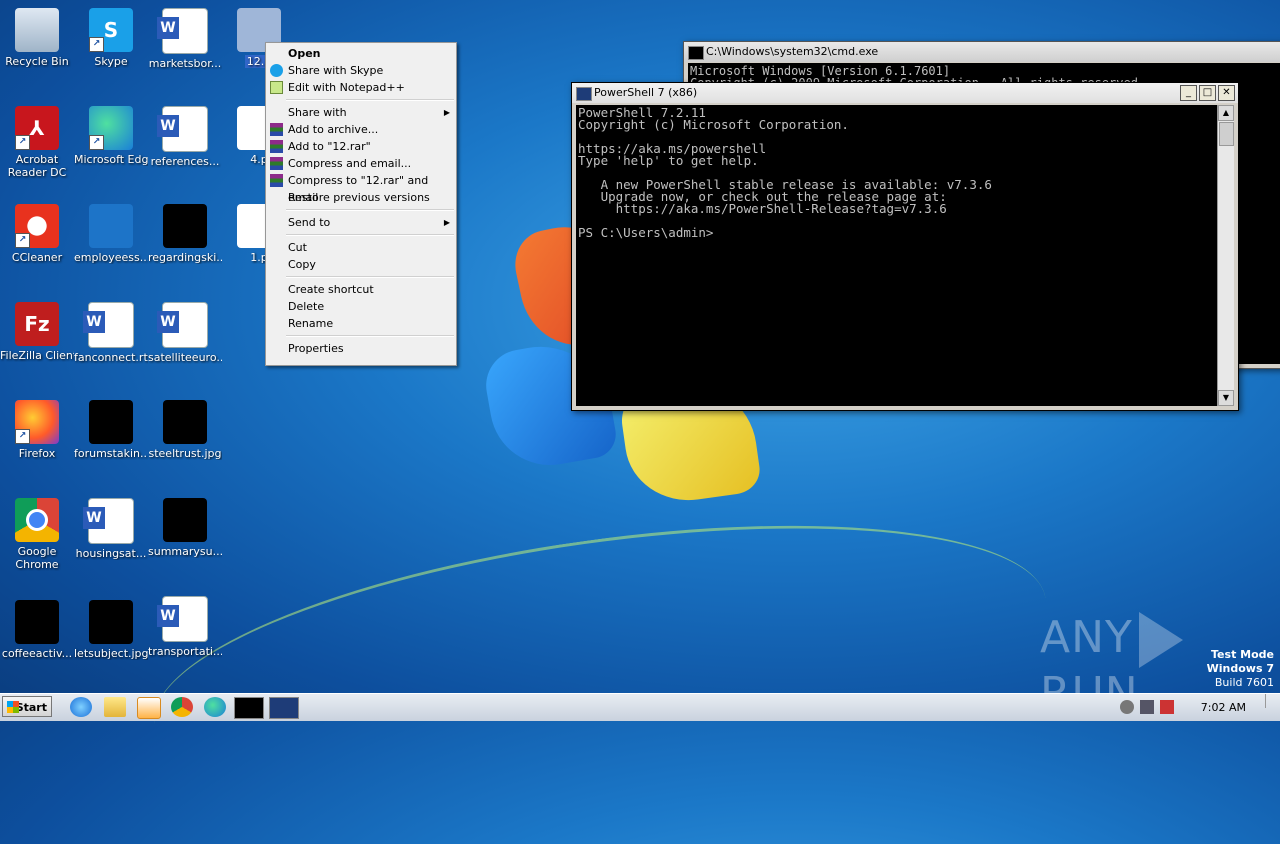 Image resolution: width=1280 pixels, height=844 pixels. What do you see at coordinates (899, 232) in the screenshot?
I see `console-prompt: PS C:\Users\admin>` at bounding box center [899, 232].